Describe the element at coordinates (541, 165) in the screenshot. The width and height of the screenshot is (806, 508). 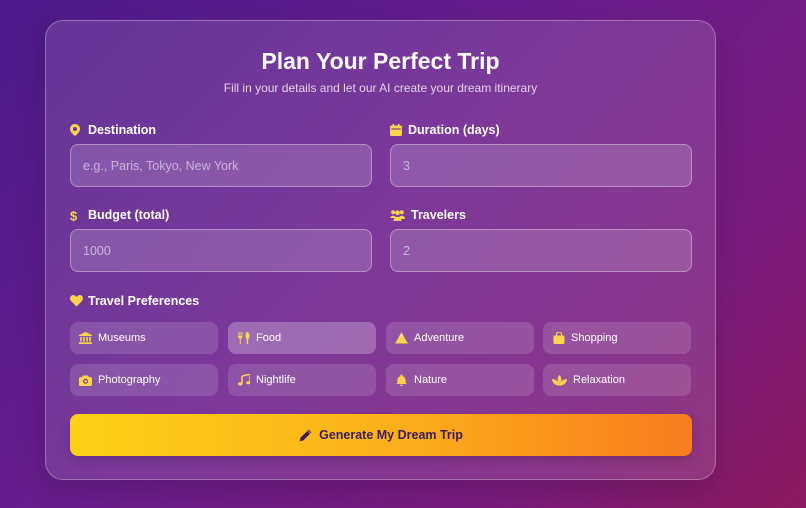
I see `duration-input` at that location.